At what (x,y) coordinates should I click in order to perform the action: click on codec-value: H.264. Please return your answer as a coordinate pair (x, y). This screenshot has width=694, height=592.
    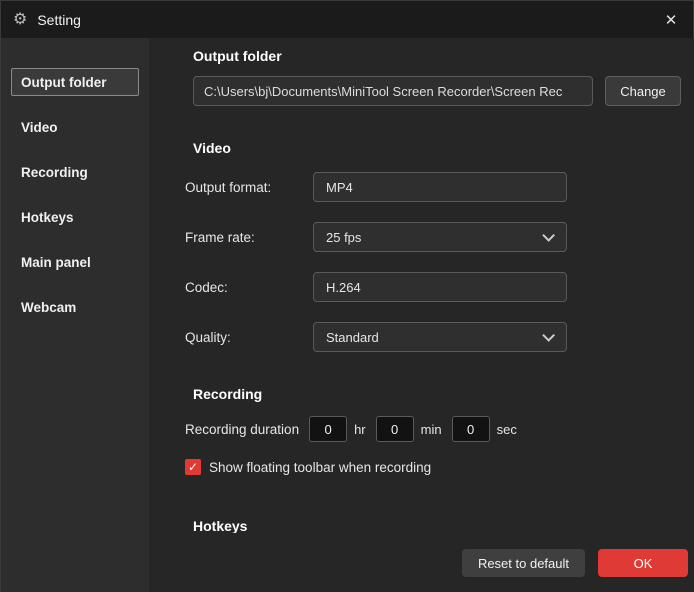
    Looking at the image, I should click on (343, 287).